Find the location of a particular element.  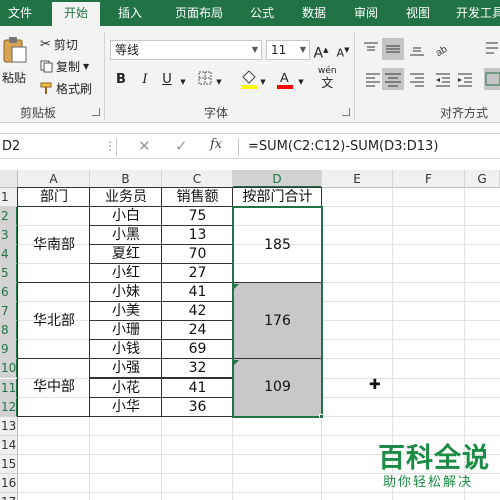

department-label: 华南部 is located at coordinates (54, 245).